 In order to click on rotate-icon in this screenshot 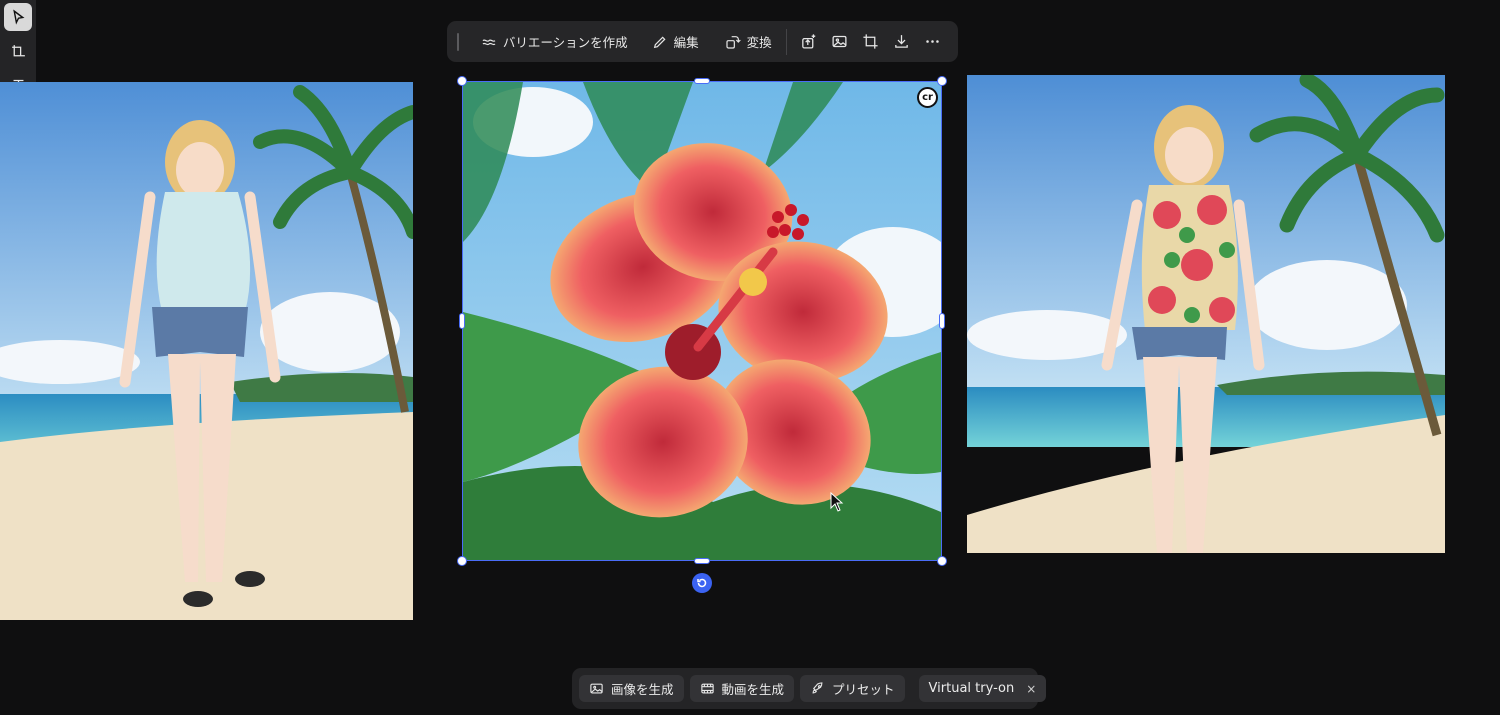, I will do `click(702, 583)`.